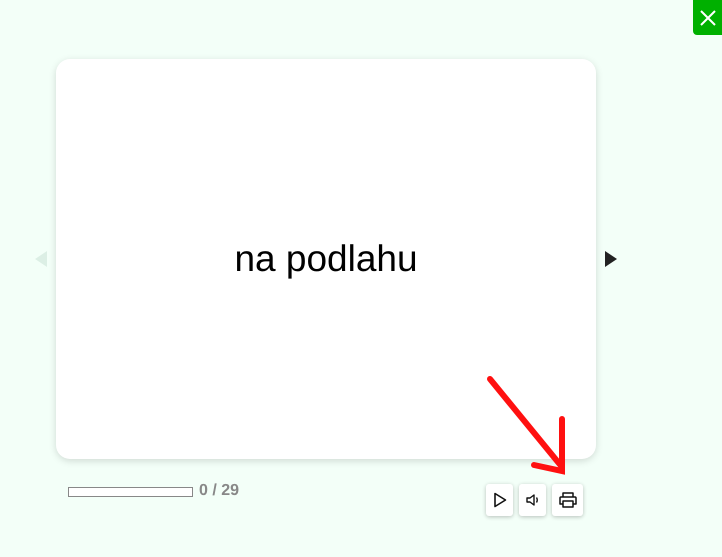  I want to click on play-icon, so click(499, 500).